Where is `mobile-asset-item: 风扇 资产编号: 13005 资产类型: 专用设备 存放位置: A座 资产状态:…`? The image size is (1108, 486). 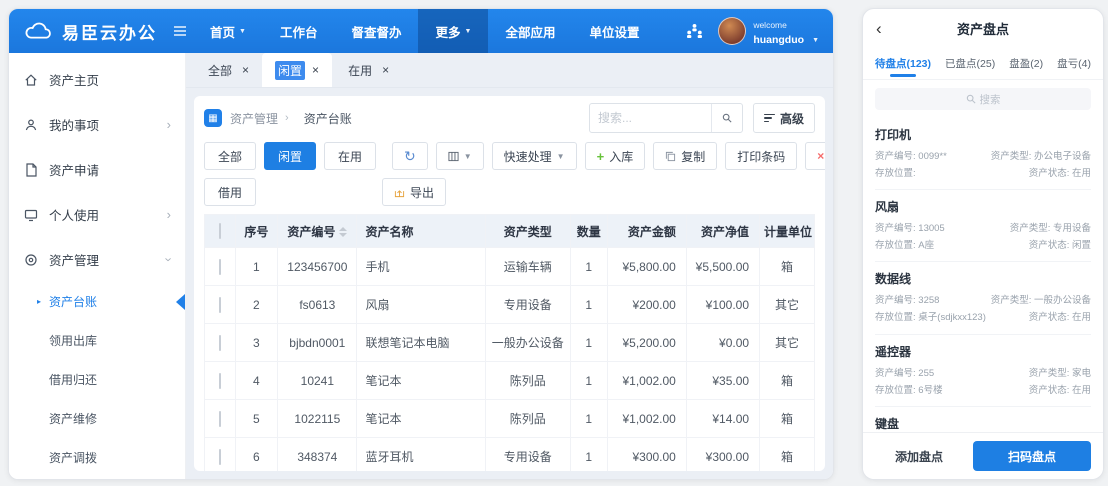 mobile-asset-item: 风扇 资产编号: 13005 资产类型: 专用设备 存放位置: A座 资产状态:… is located at coordinates (983, 226).